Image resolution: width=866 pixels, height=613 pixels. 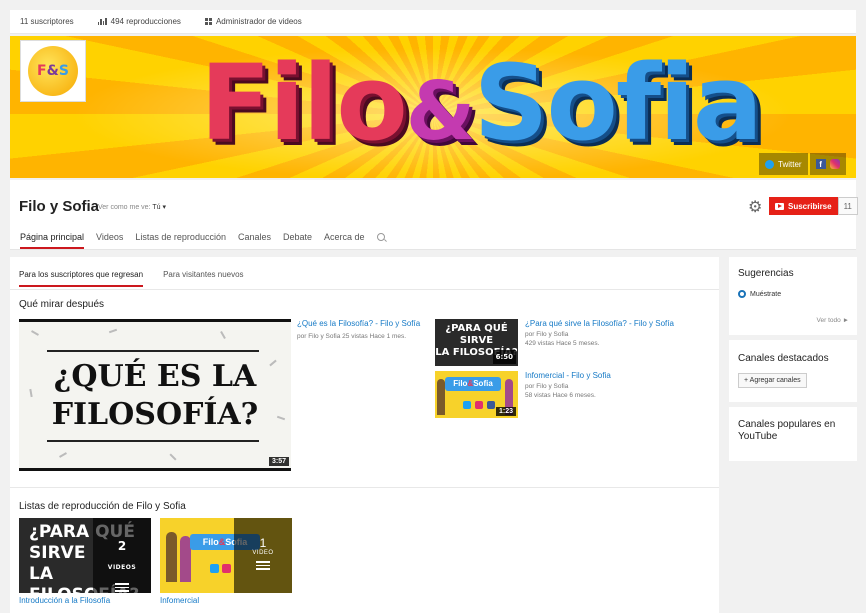 What do you see at coordinates (755, 207) in the screenshot?
I see `gear-icon: ⚙` at bounding box center [755, 207].